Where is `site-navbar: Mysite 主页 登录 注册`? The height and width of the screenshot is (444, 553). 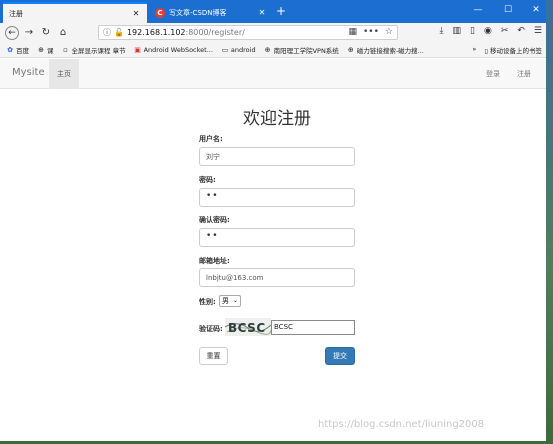 site-navbar: Mysite 主页 登录 注册 is located at coordinates (273, 74).